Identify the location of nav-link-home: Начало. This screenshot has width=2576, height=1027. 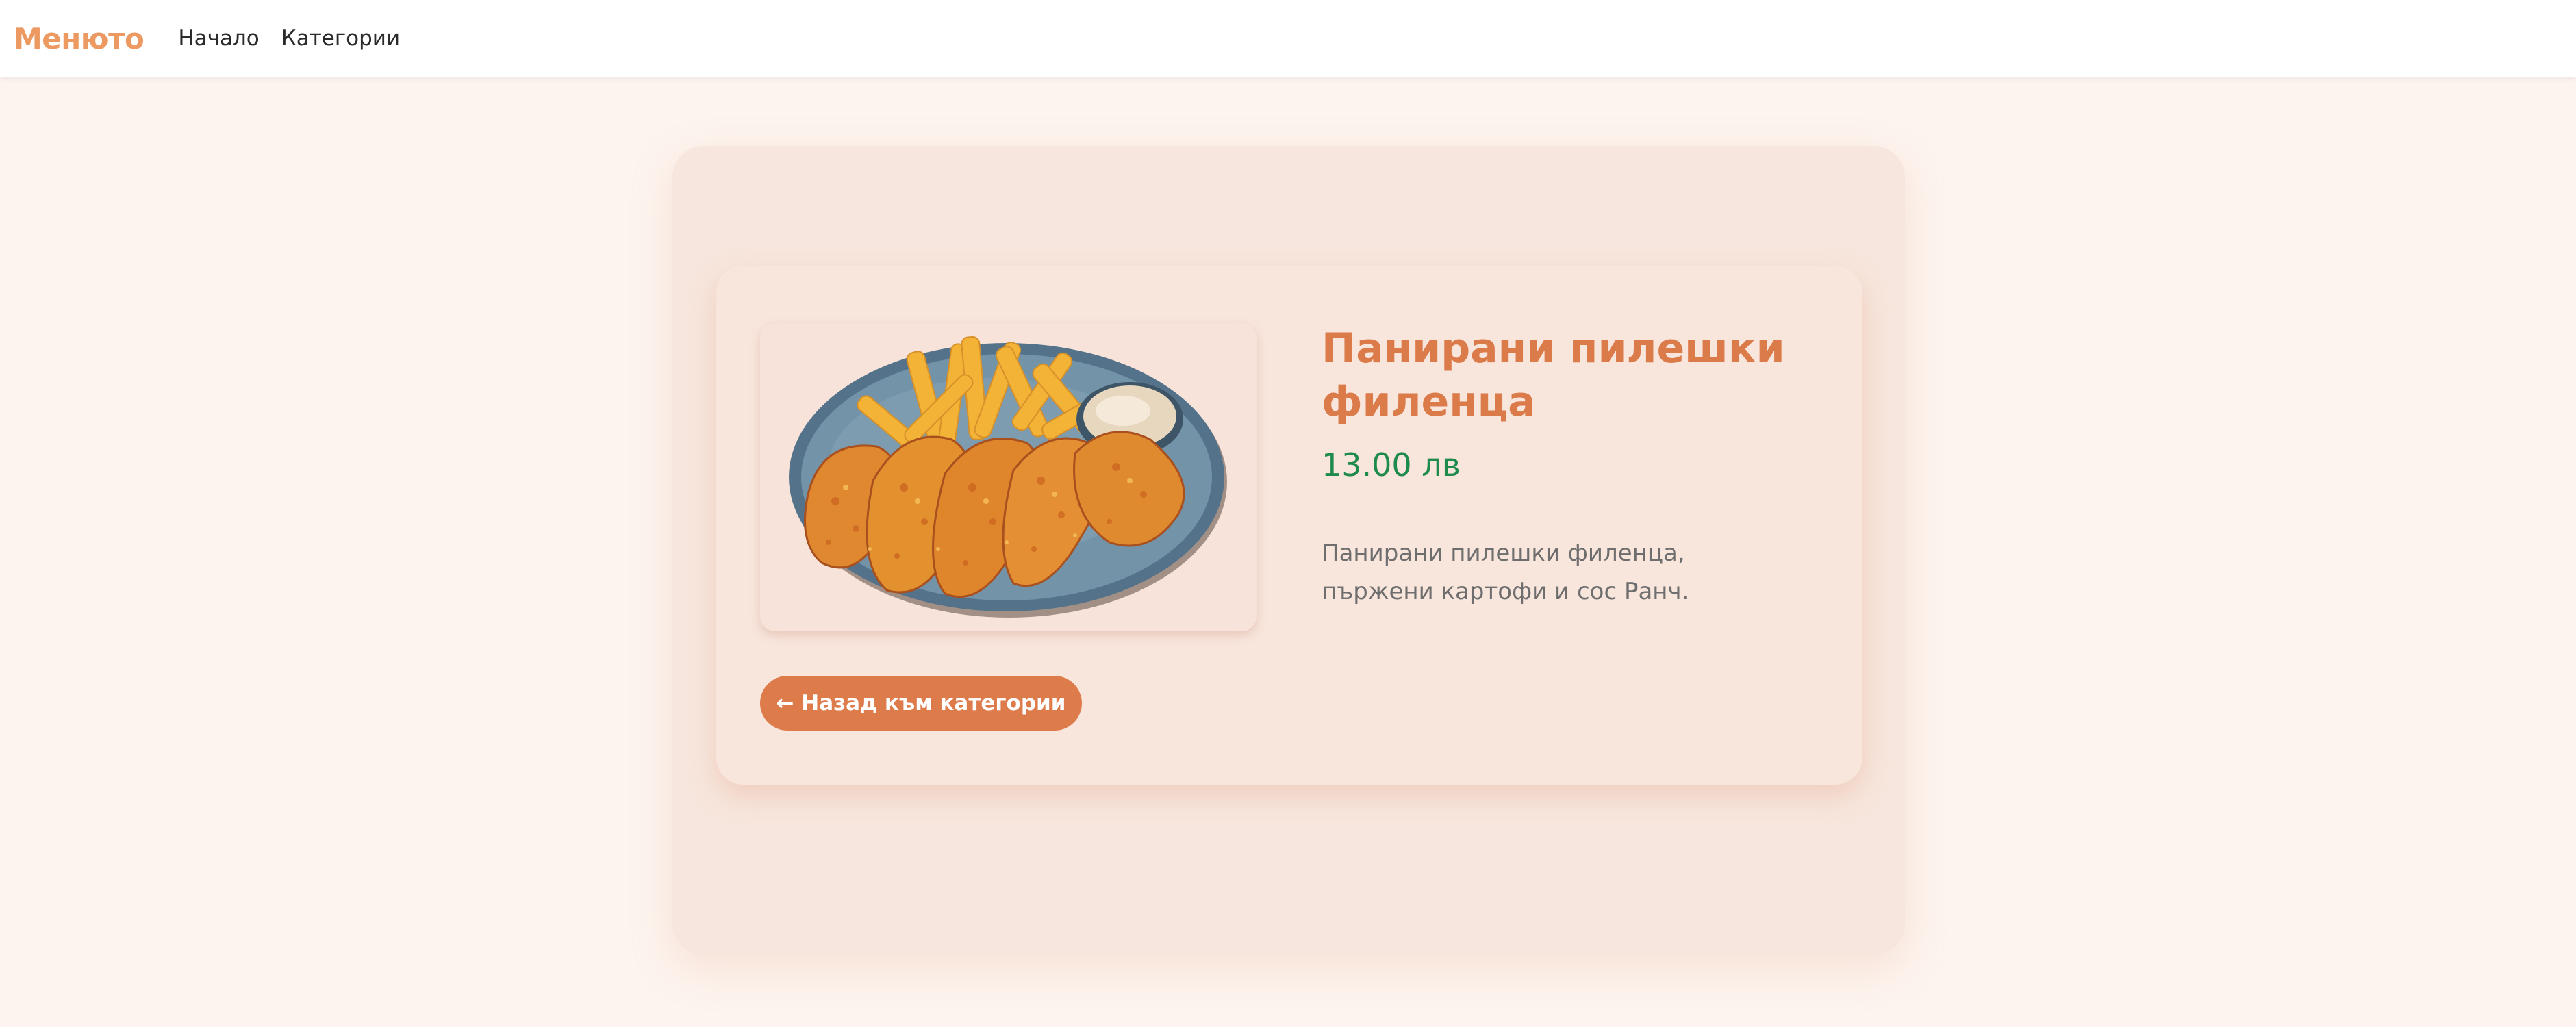
(218, 38).